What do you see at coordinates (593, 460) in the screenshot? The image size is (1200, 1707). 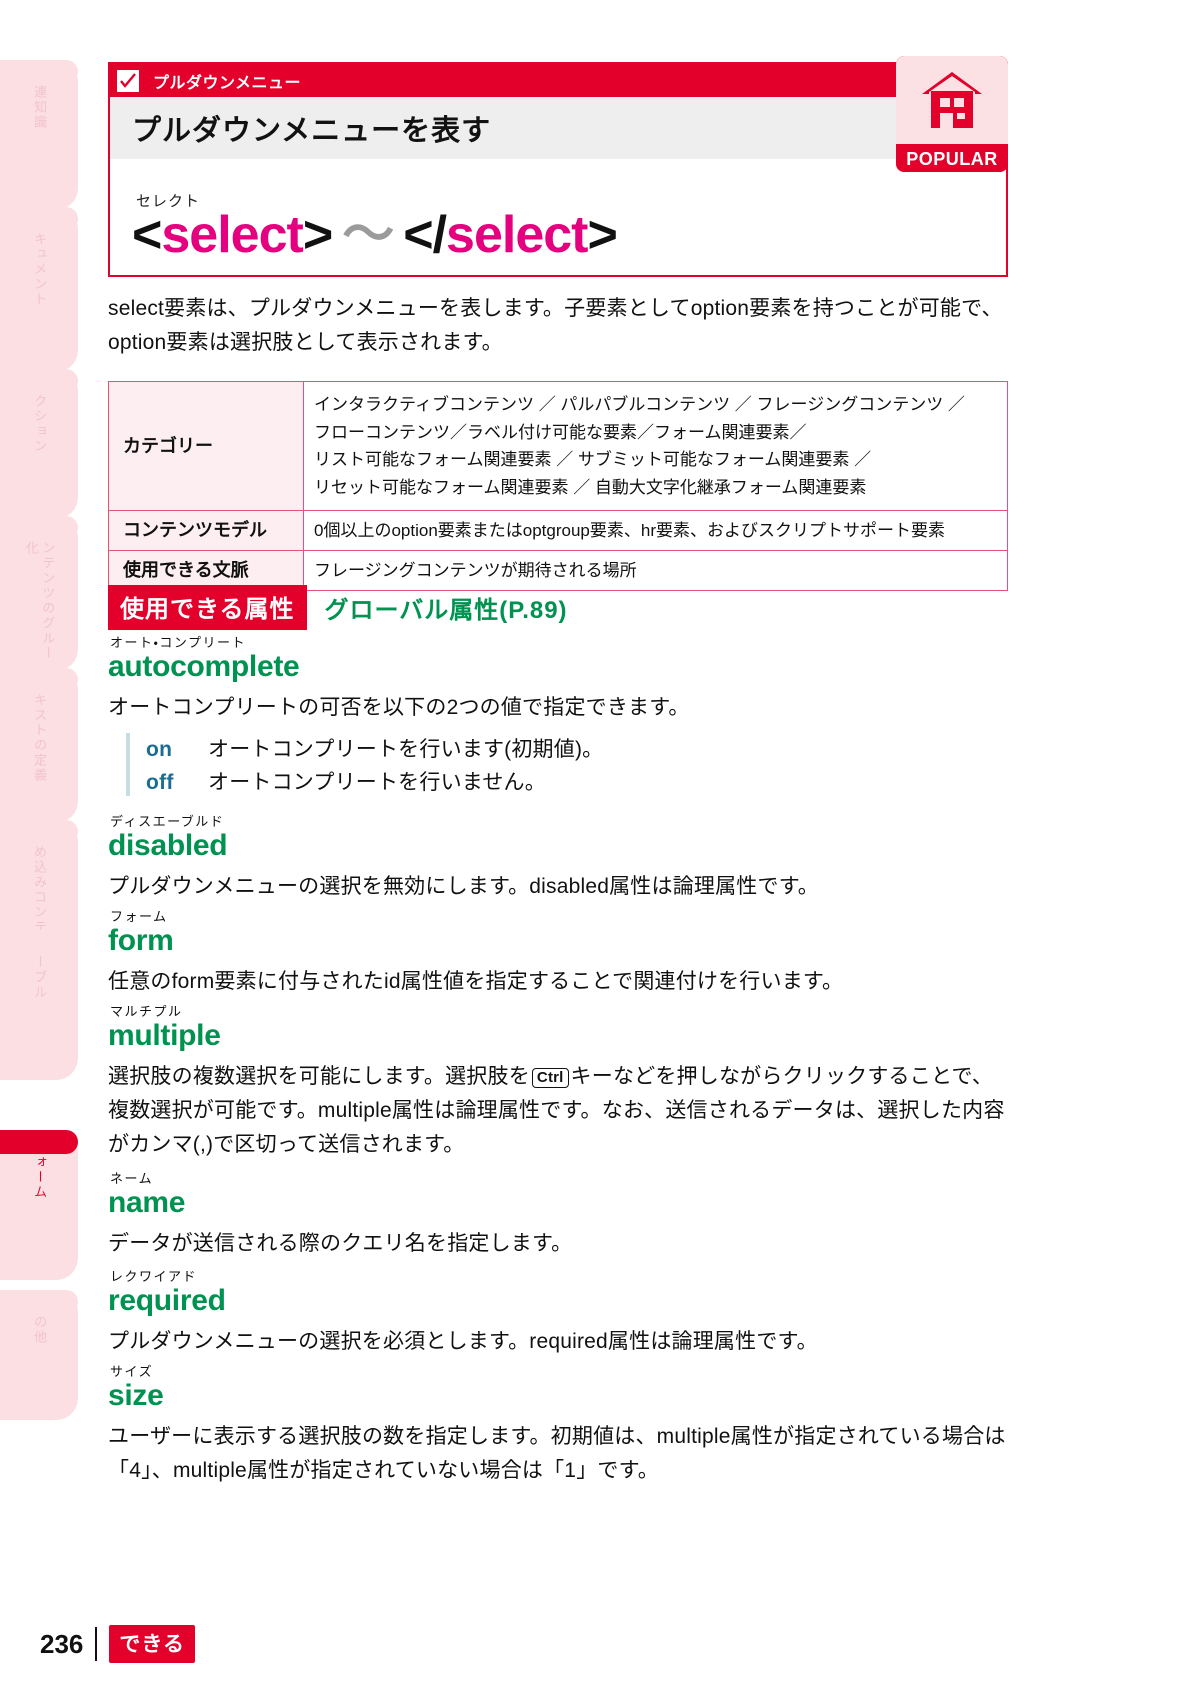 I see `spec-value-line: リスト可能なフォーム関連要素 ／ サブミット可能なフォーム関連要素 ／` at bounding box center [593, 460].